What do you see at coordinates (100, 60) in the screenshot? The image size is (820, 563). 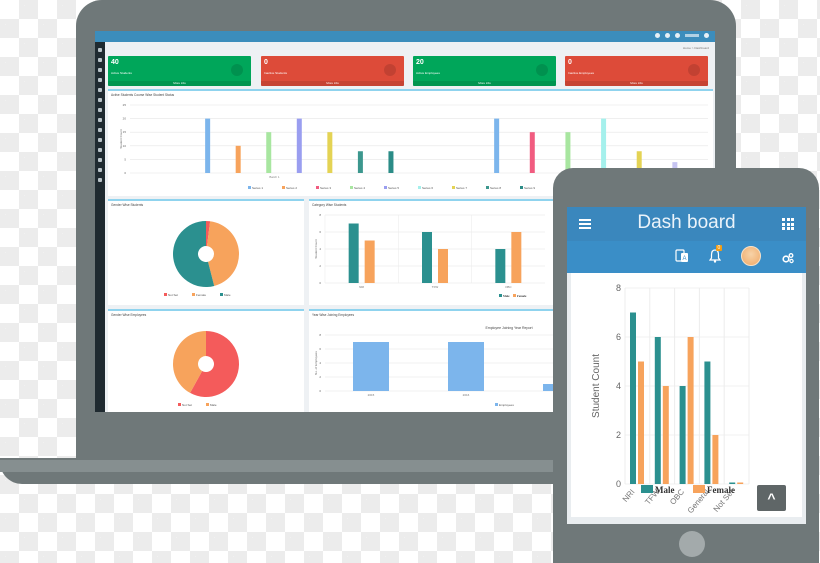 I see `sidebar-item-students` at bounding box center [100, 60].